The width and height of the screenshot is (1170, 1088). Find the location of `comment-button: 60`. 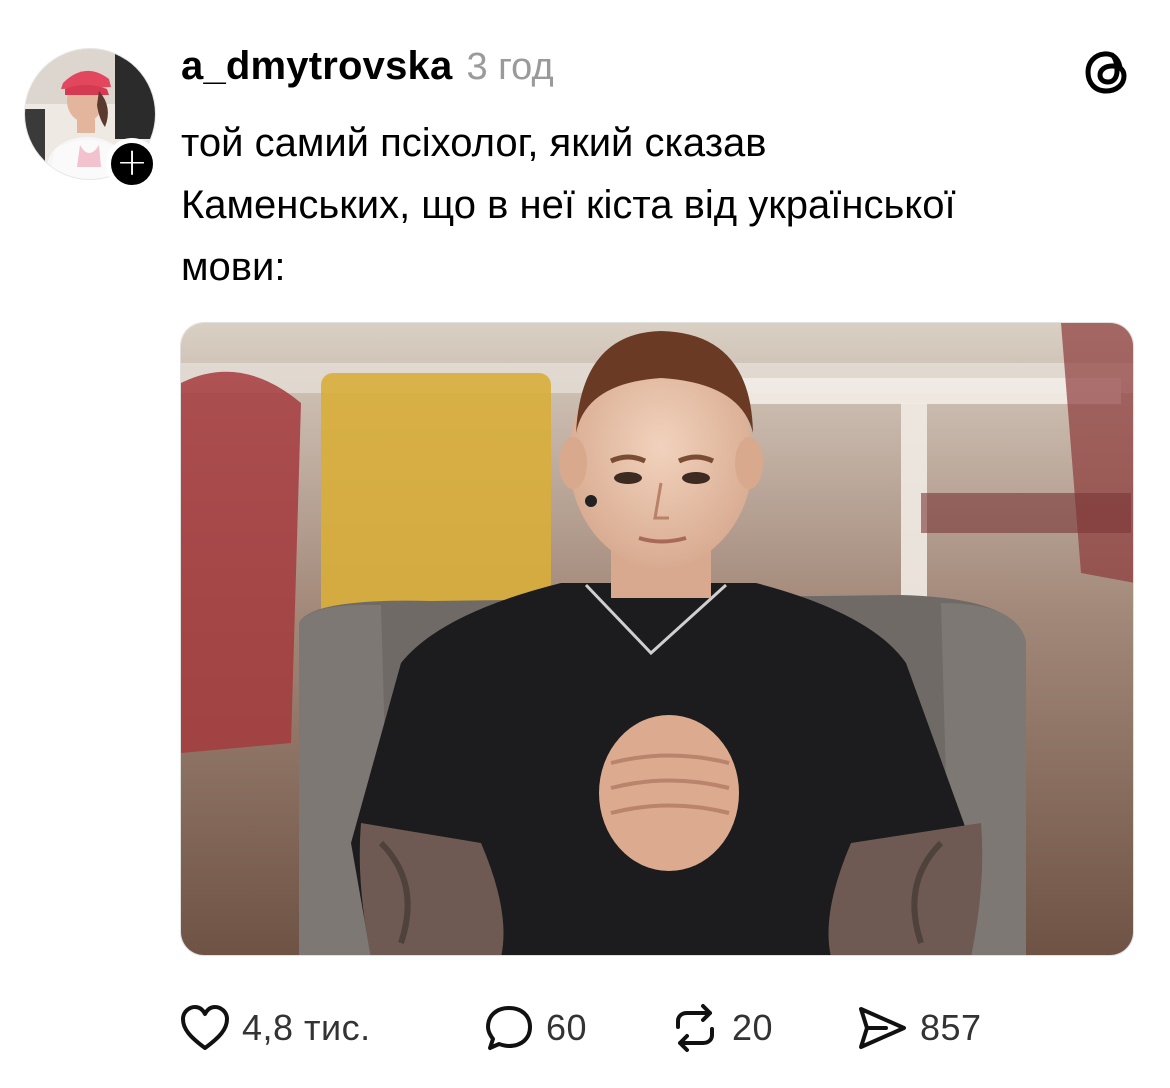

comment-button: 60 is located at coordinates (535, 1028).